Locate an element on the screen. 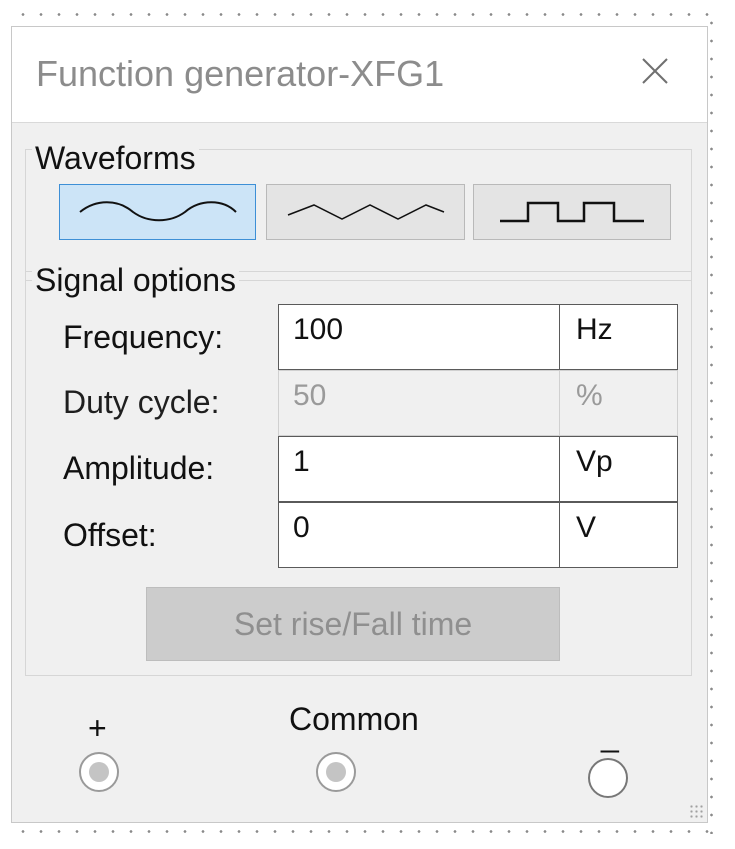 The image size is (735, 849). dotted-border-top is located at coordinates (364, 14).